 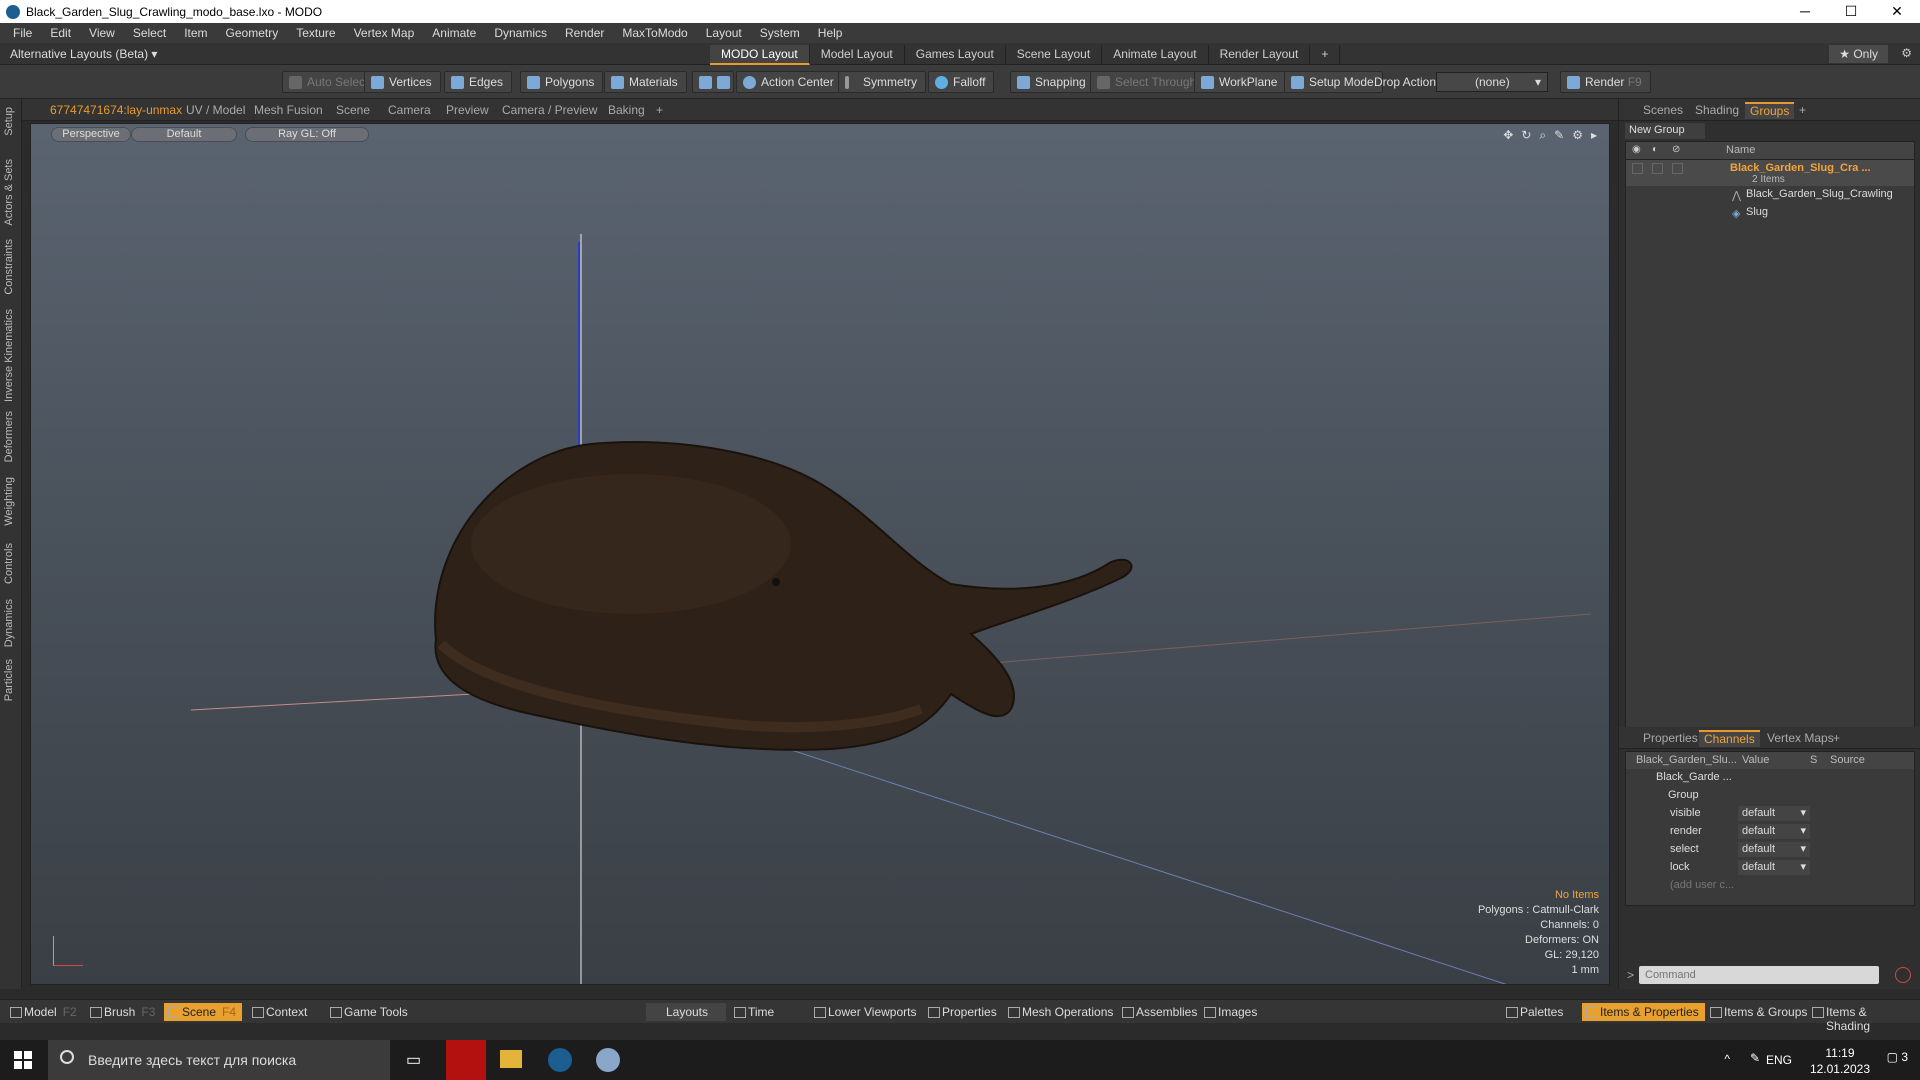 What do you see at coordinates (1840, 1061) in the screenshot?
I see `clock: 11:19 12.01.2023` at bounding box center [1840, 1061].